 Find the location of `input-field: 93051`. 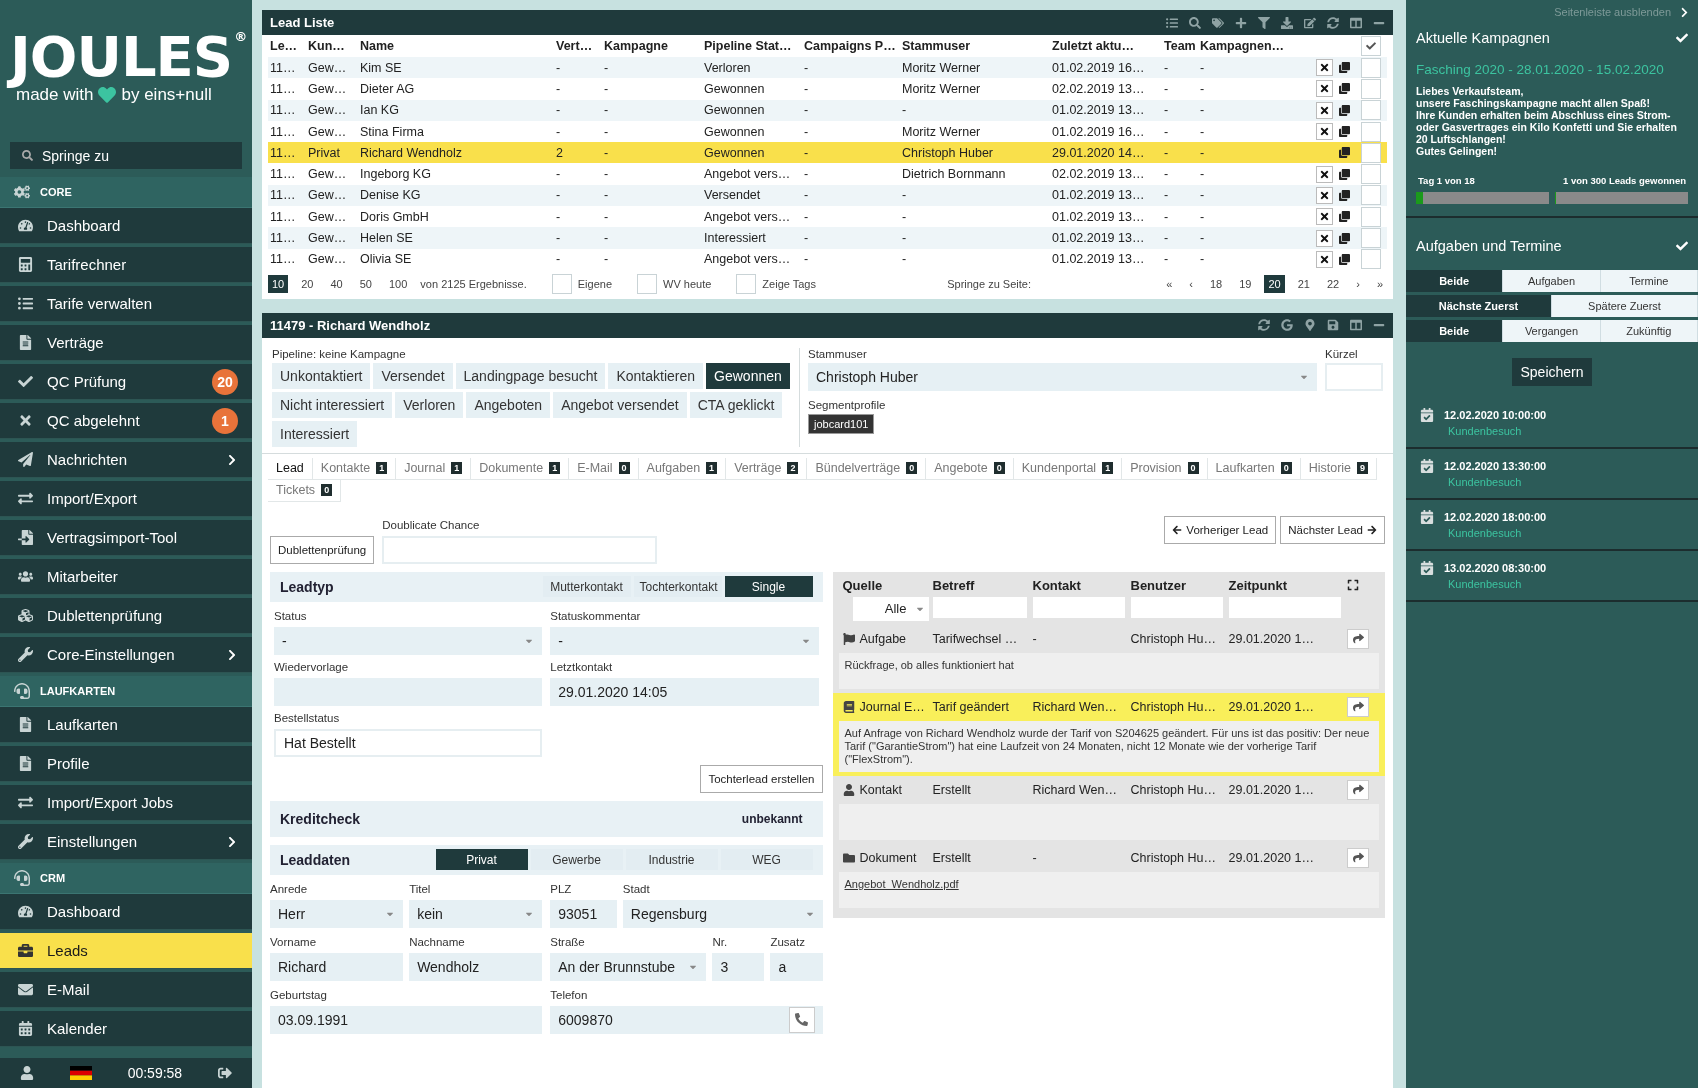

input-field: 93051 is located at coordinates (583, 913).